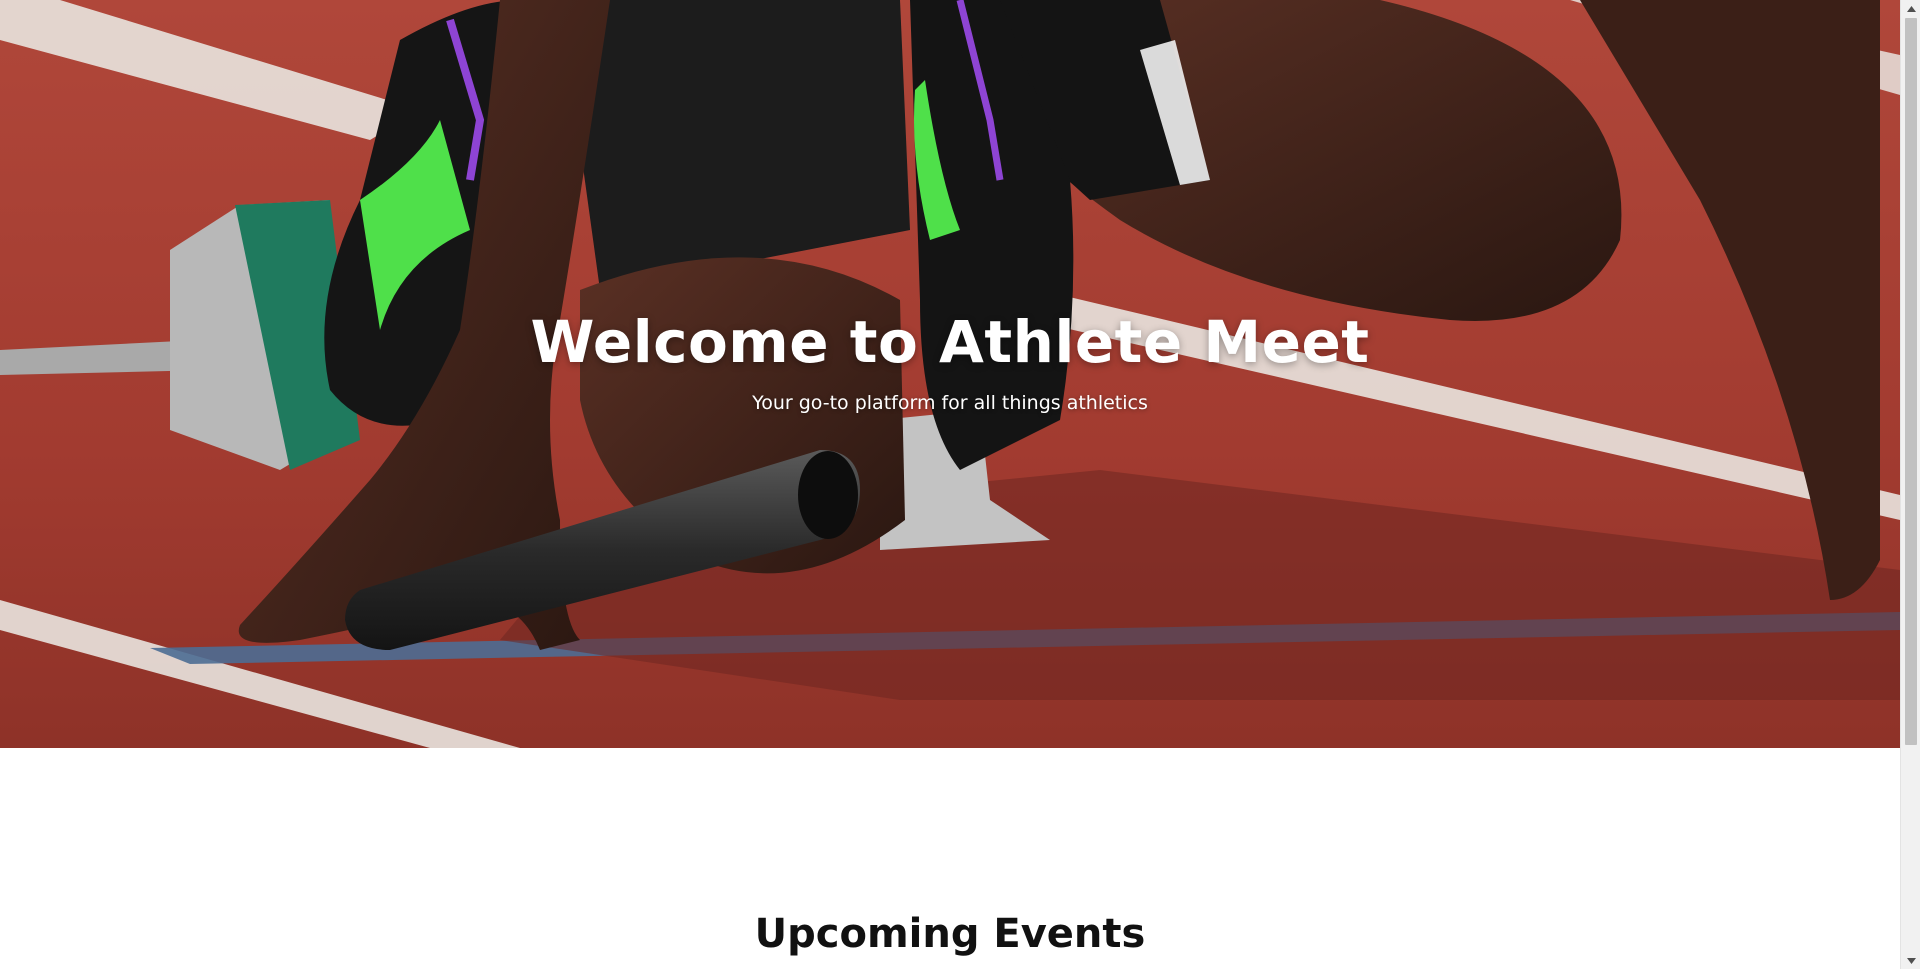 The image size is (1920, 969). I want to click on scrollbar-thumb, so click(1911, 381).